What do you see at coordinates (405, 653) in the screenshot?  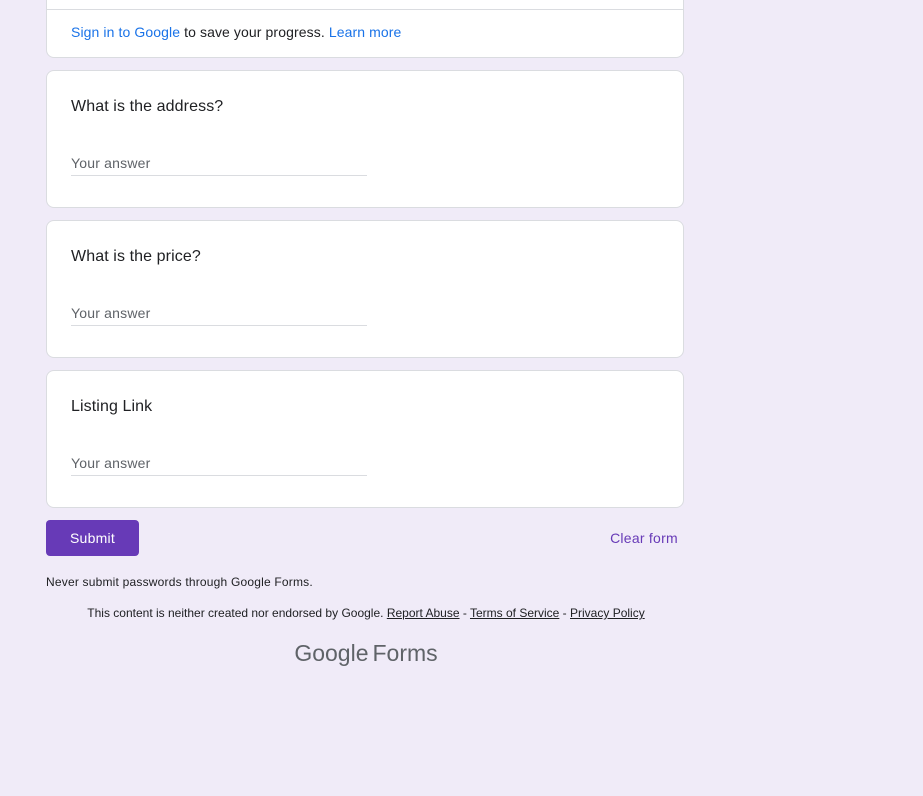 I see `logo-forms-word: Forms` at bounding box center [405, 653].